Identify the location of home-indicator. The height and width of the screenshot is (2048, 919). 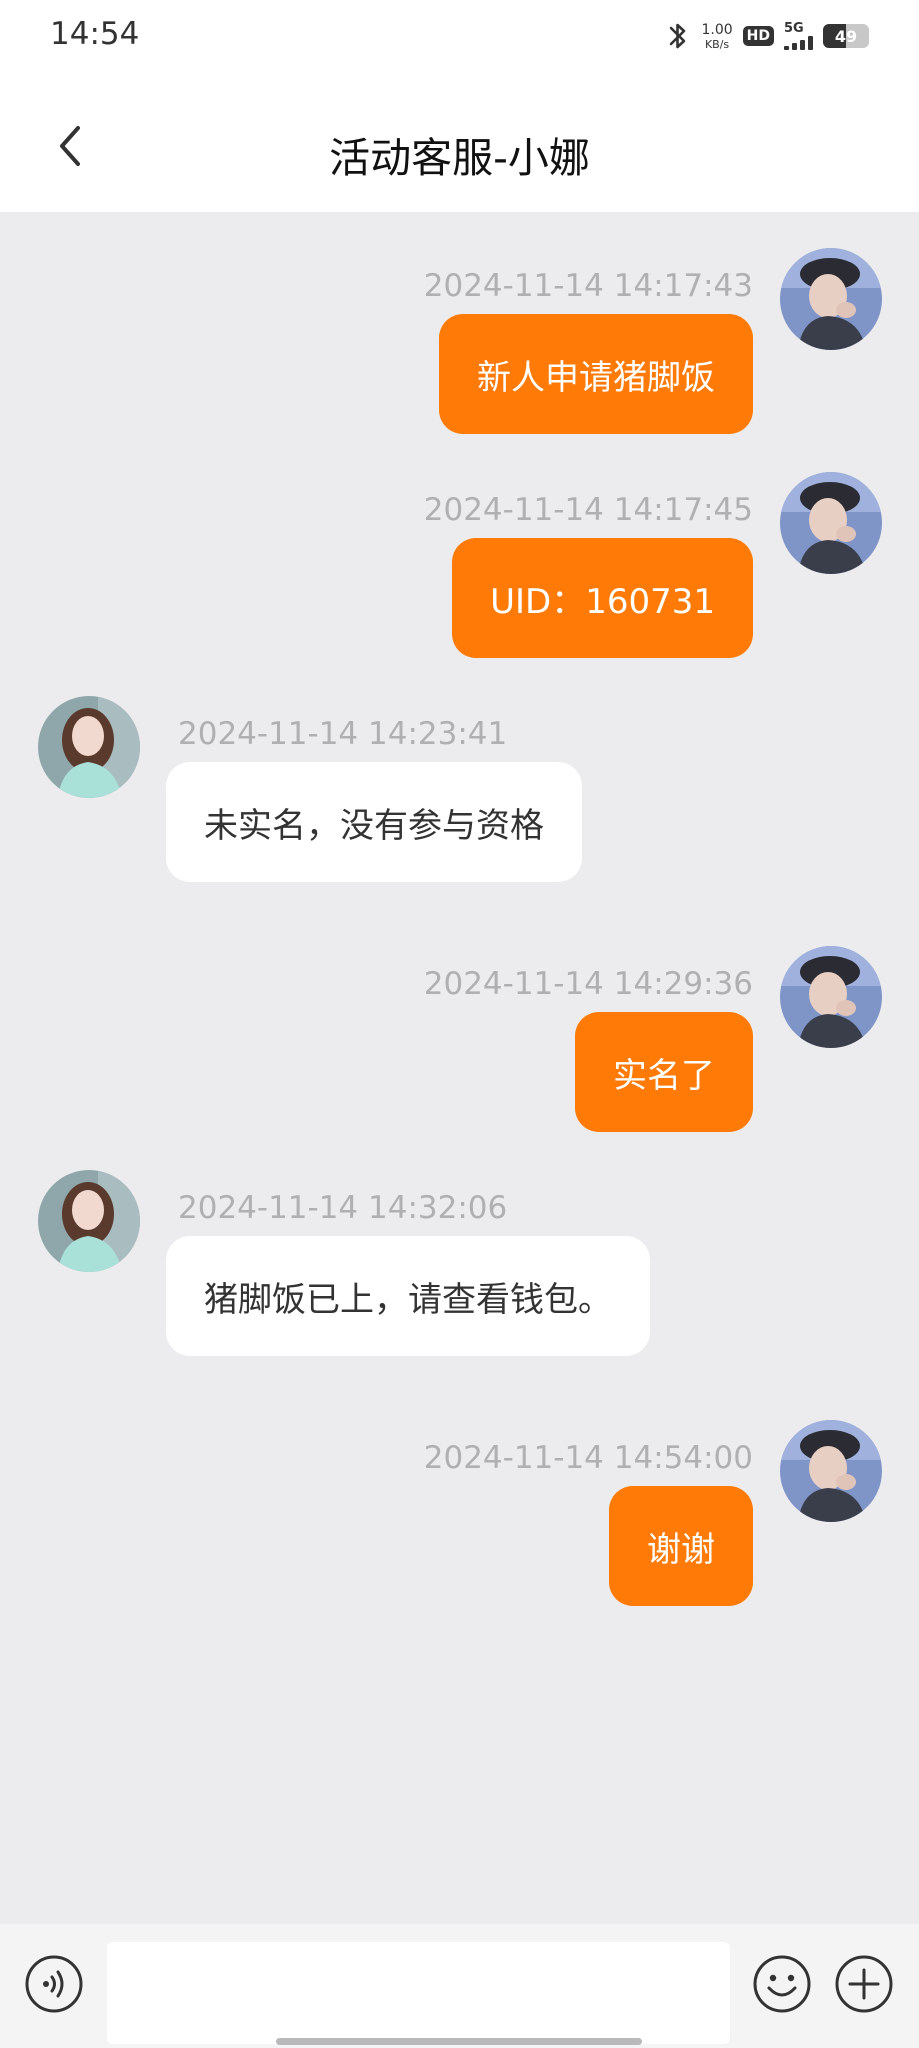
(459, 2041).